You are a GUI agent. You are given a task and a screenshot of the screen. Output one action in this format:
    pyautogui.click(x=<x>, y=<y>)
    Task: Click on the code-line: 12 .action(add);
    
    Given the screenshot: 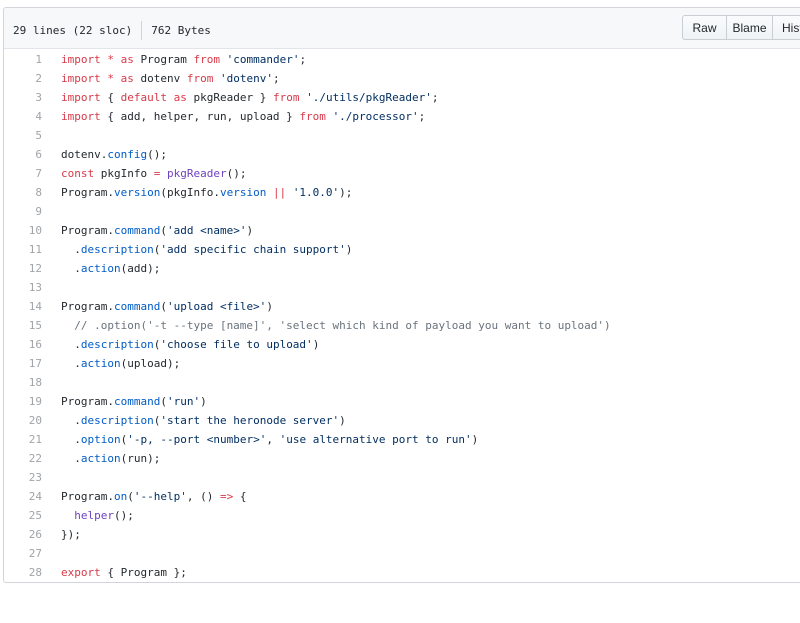 What is the action you would take?
    pyautogui.click(x=402, y=268)
    